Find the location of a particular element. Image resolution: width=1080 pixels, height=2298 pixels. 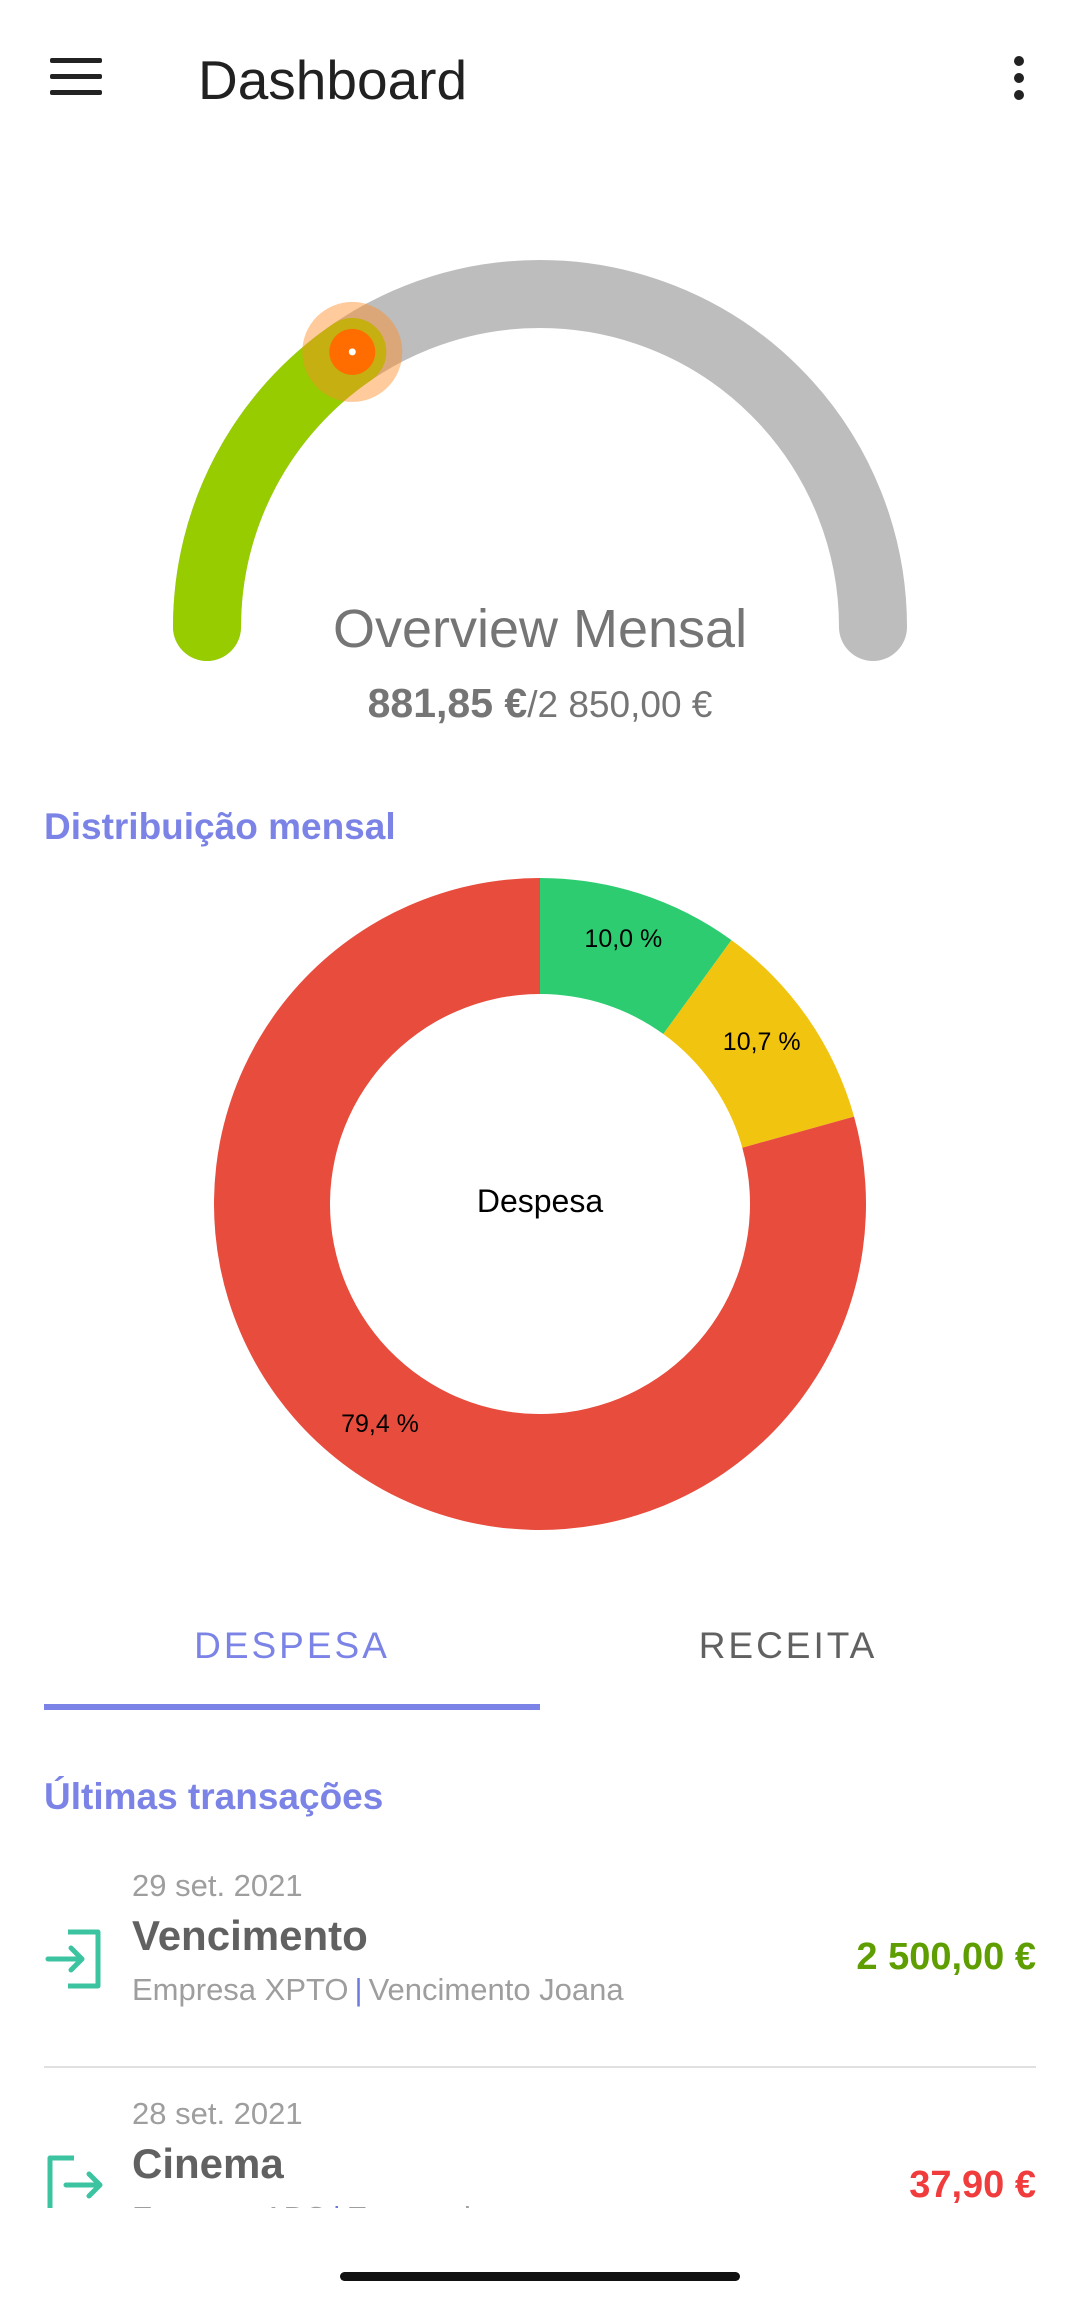

logout-arrow-icon is located at coordinates (75, 2181).